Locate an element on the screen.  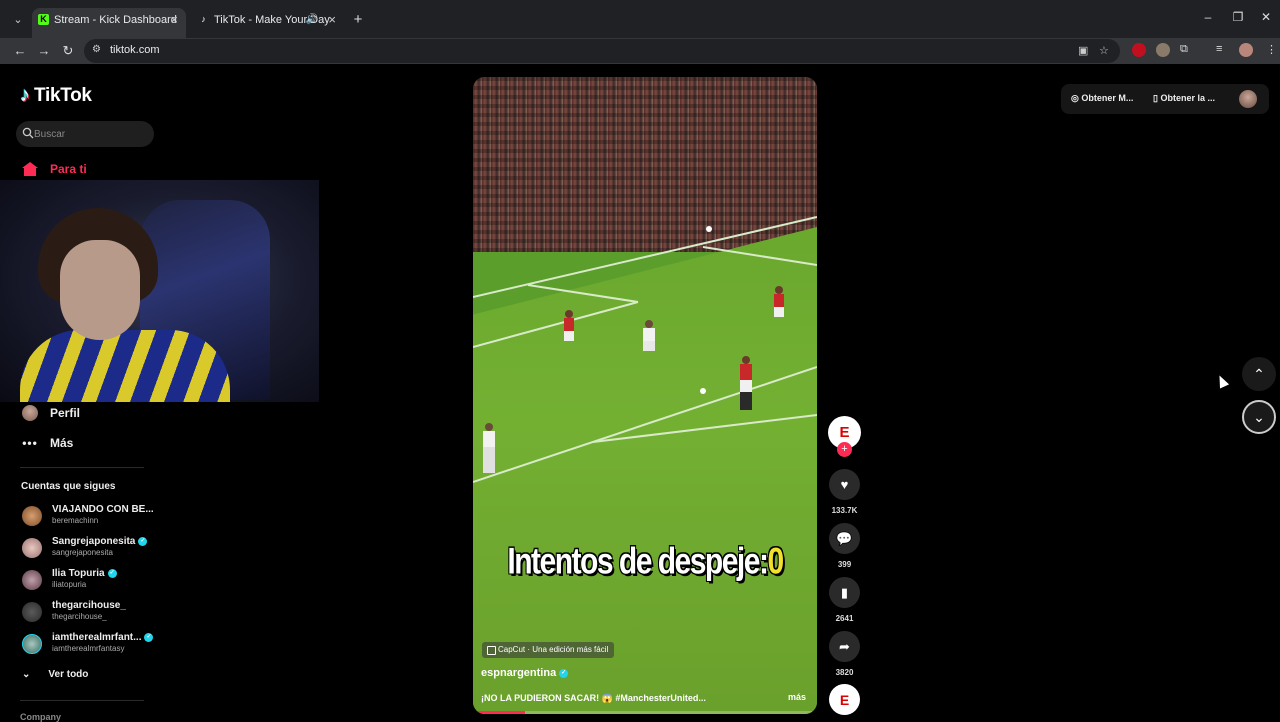
next-video-button: ⌄ is located at coordinates (1259, 417).